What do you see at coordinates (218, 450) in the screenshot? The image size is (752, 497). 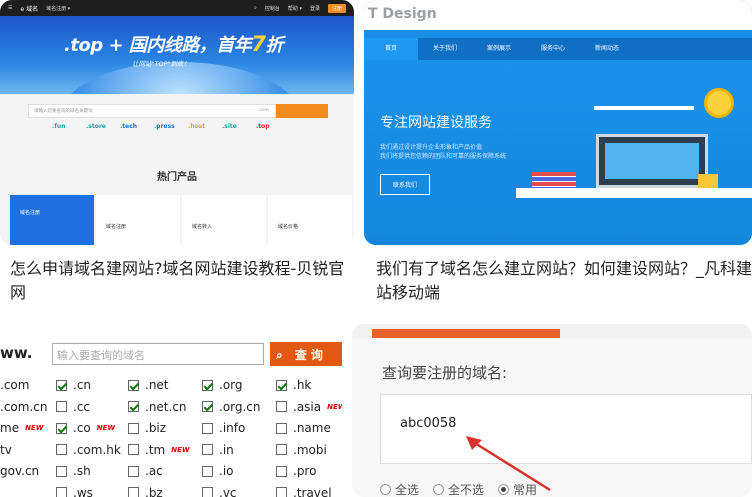 I see `tld-option: .in` at bounding box center [218, 450].